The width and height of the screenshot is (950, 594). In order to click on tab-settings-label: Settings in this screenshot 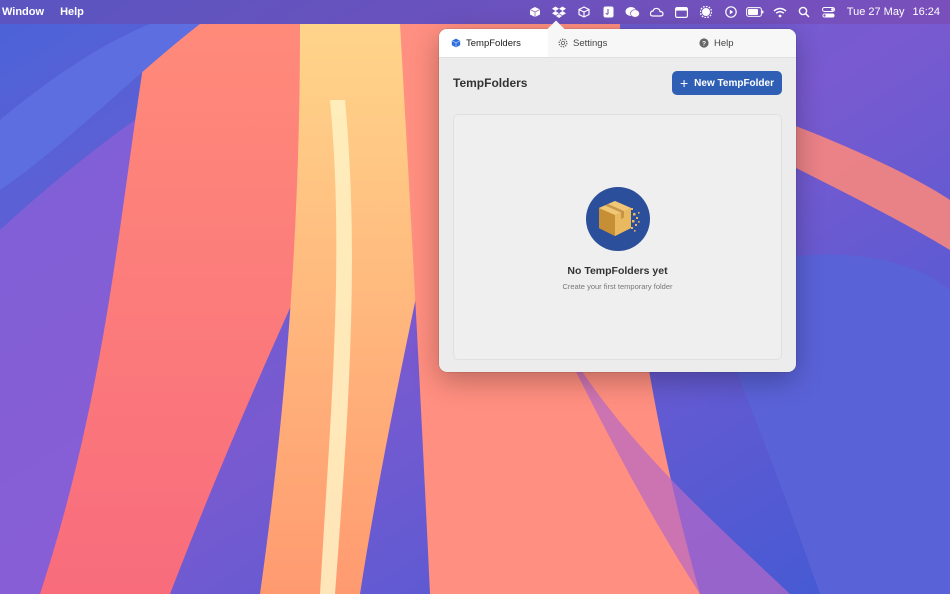, I will do `click(590, 43)`.